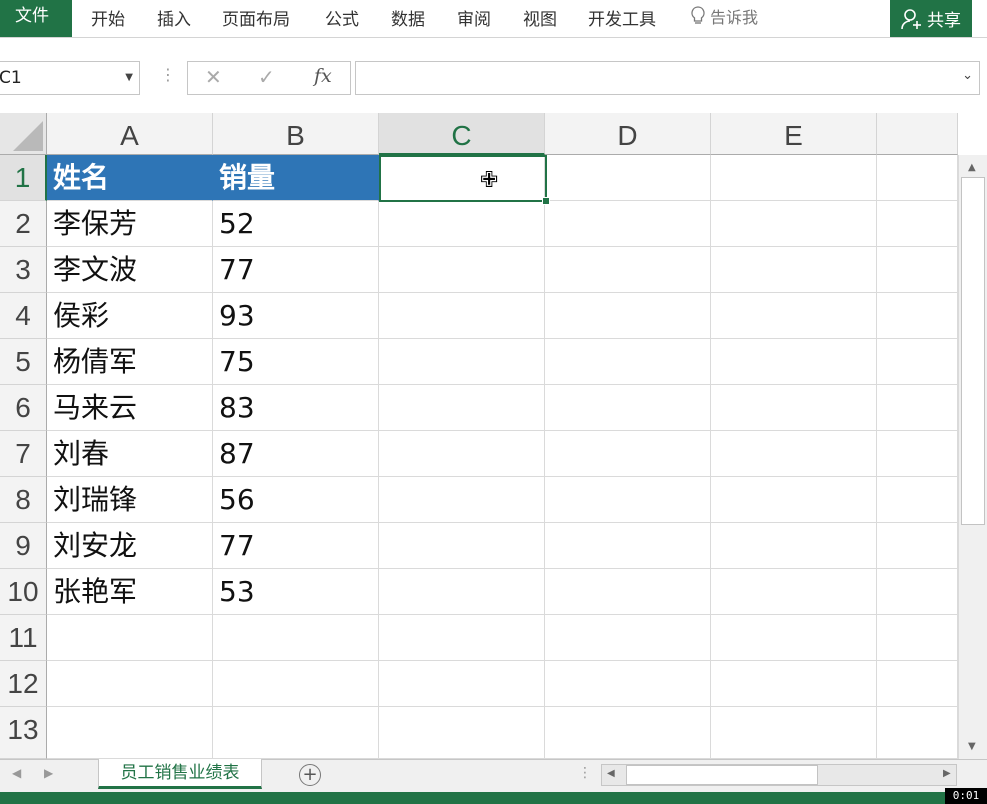 The width and height of the screenshot is (987, 804). What do you see at coordinates (130, 684) in the screenshot?
I see `cell-a12` at bounding box center [130, 684].